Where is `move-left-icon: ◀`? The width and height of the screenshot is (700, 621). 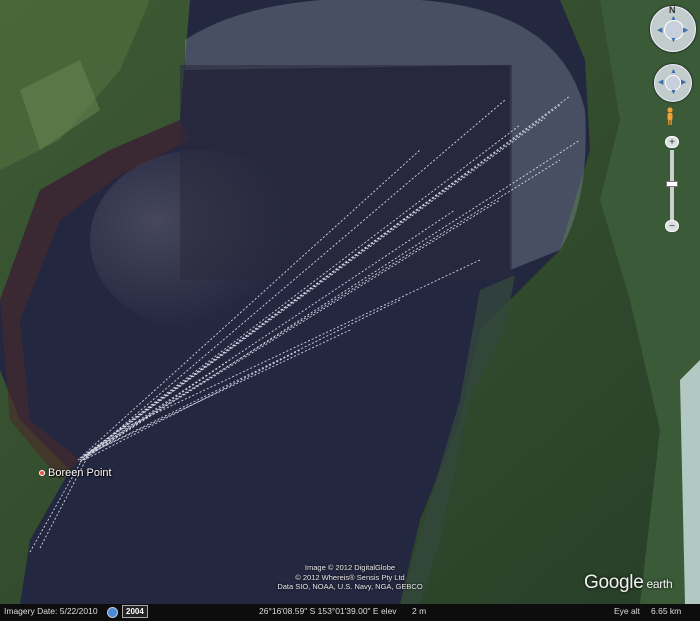
move-left-icon: ◀ is located at coordinates (660, 82).